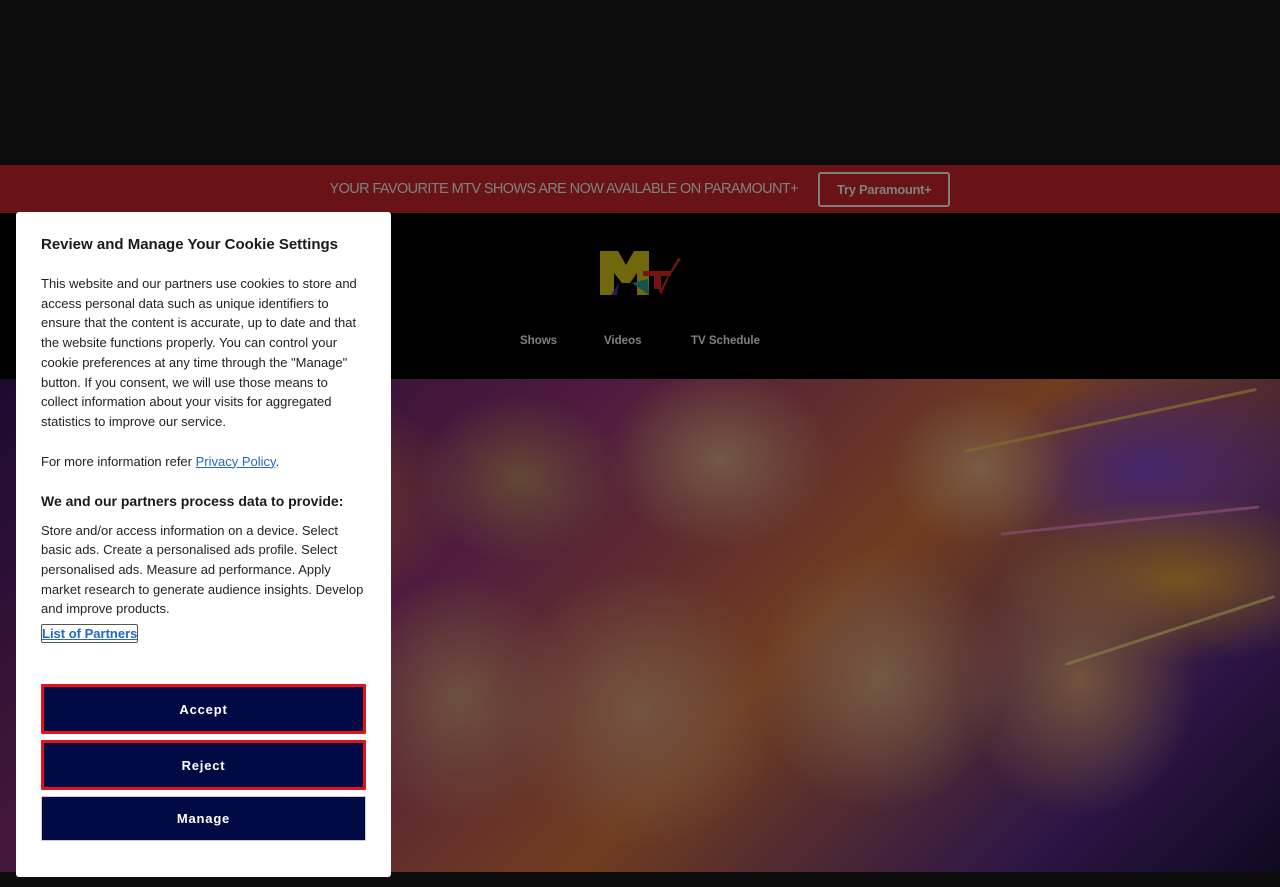  I want to click on accept-button: Accept, so click(203, 709).